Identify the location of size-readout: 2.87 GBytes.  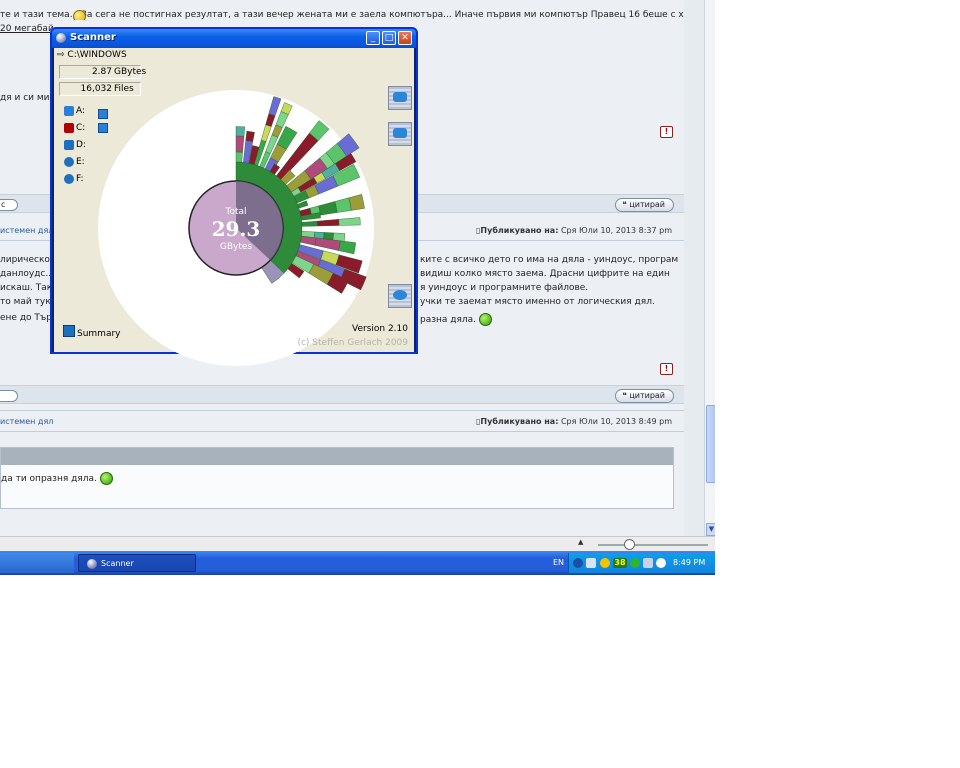
(102, 72).